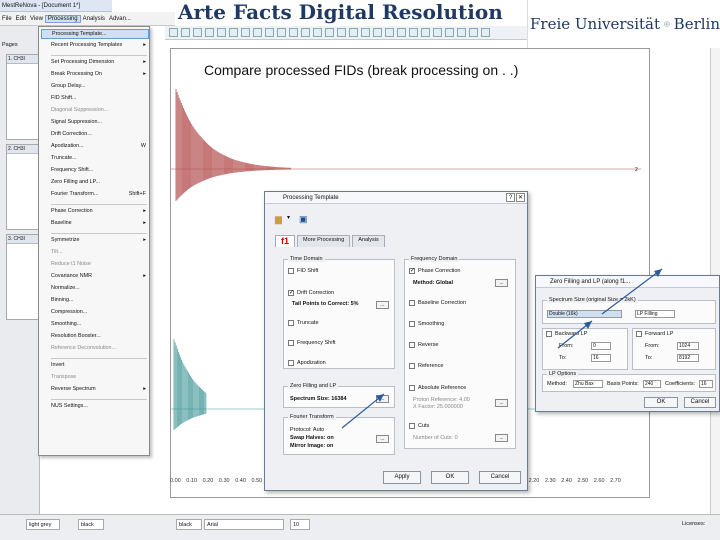 The height and width of the screenshot is (540, 720). Describe the element at coordinates (437, 303) in the screenshot. I see `baseline-correction-checkbox: Baseline Correction` at that location.